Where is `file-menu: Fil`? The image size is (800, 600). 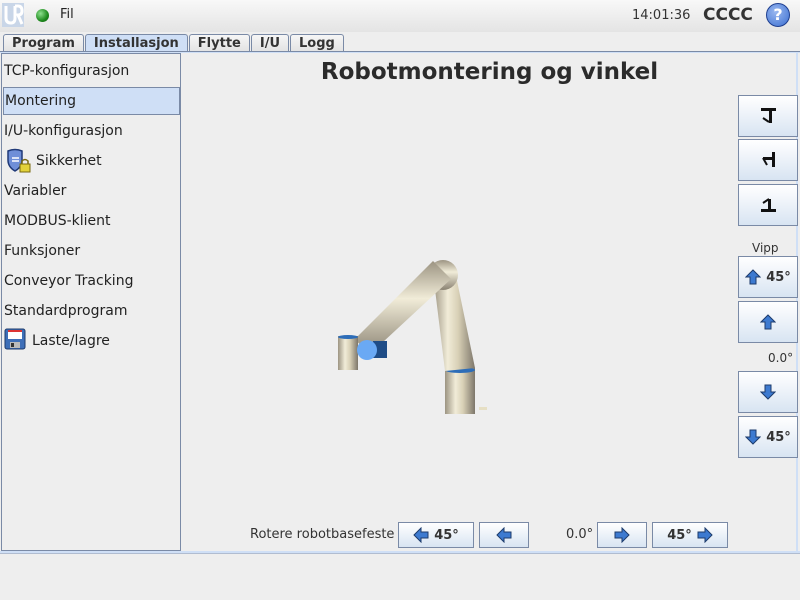
file-menu: Fil is located at coordinates (67, 14).